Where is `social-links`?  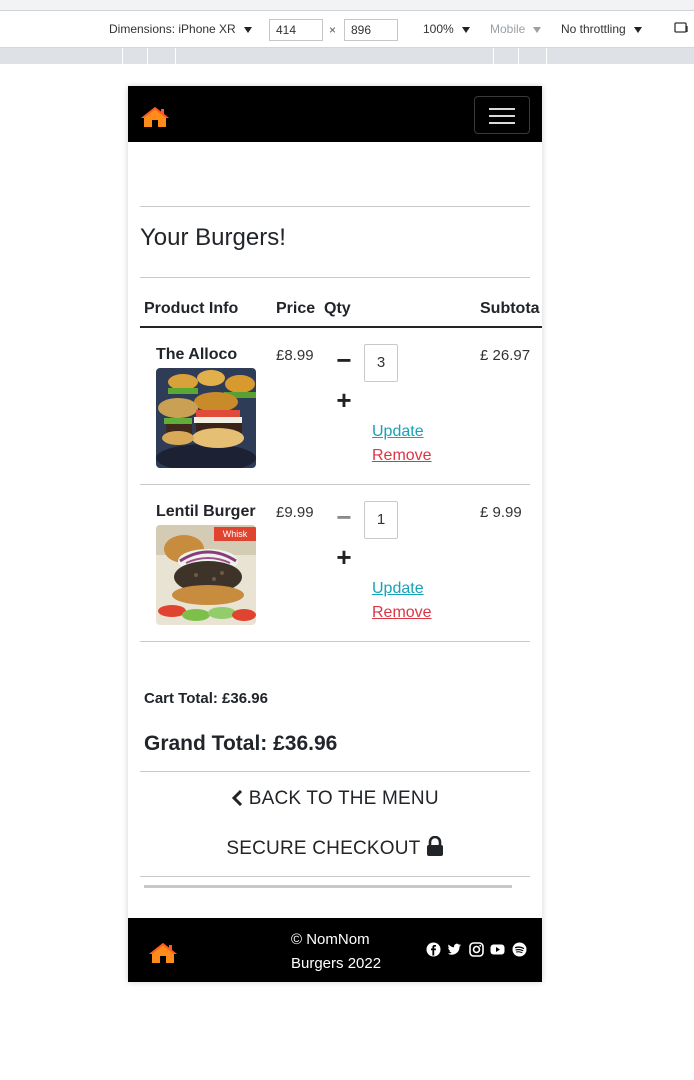 social-links is located at coordinates (477, 950).